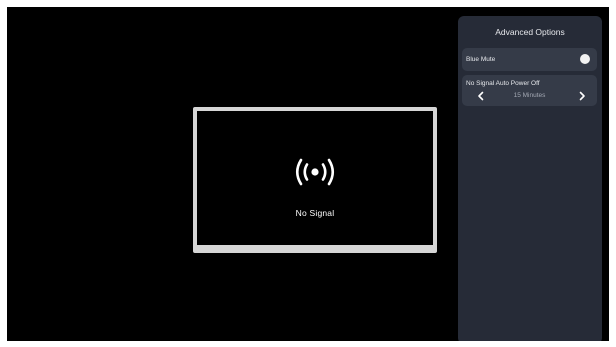  What do you see at coordinates (315, 247) in the screenshot?
I see `preview-bottom-bar` at bounding box center [315, 247].